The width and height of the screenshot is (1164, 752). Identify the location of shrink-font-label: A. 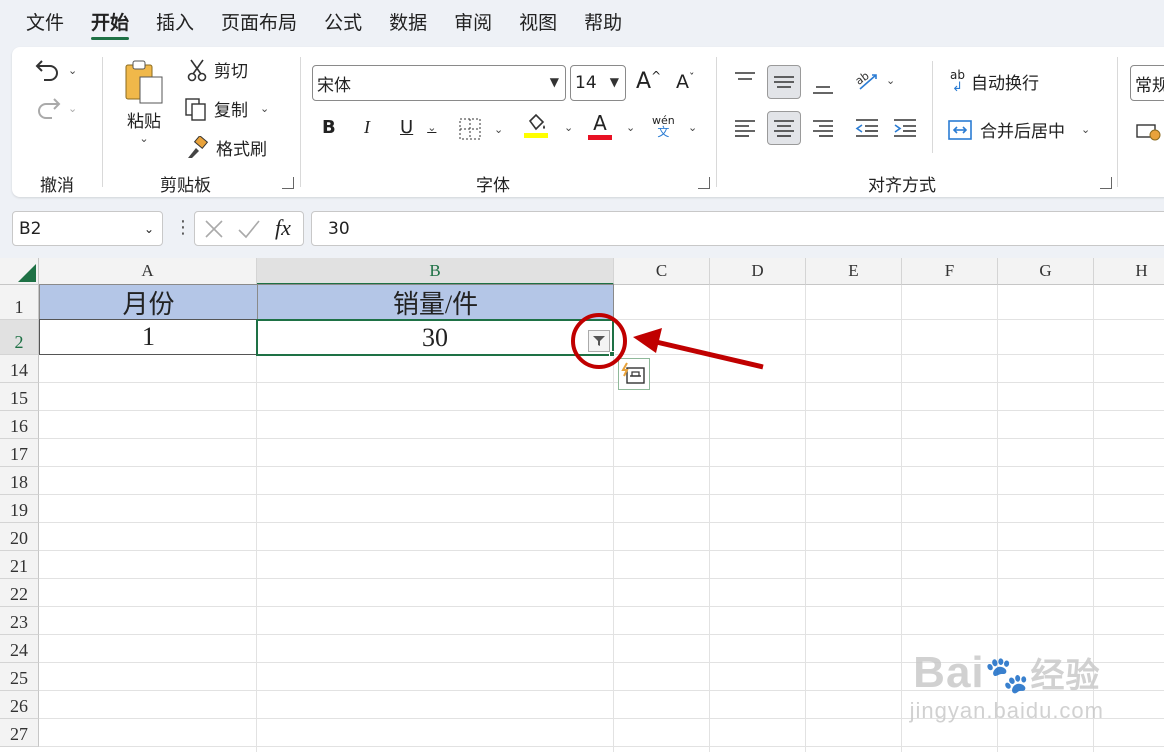
(682, 82).